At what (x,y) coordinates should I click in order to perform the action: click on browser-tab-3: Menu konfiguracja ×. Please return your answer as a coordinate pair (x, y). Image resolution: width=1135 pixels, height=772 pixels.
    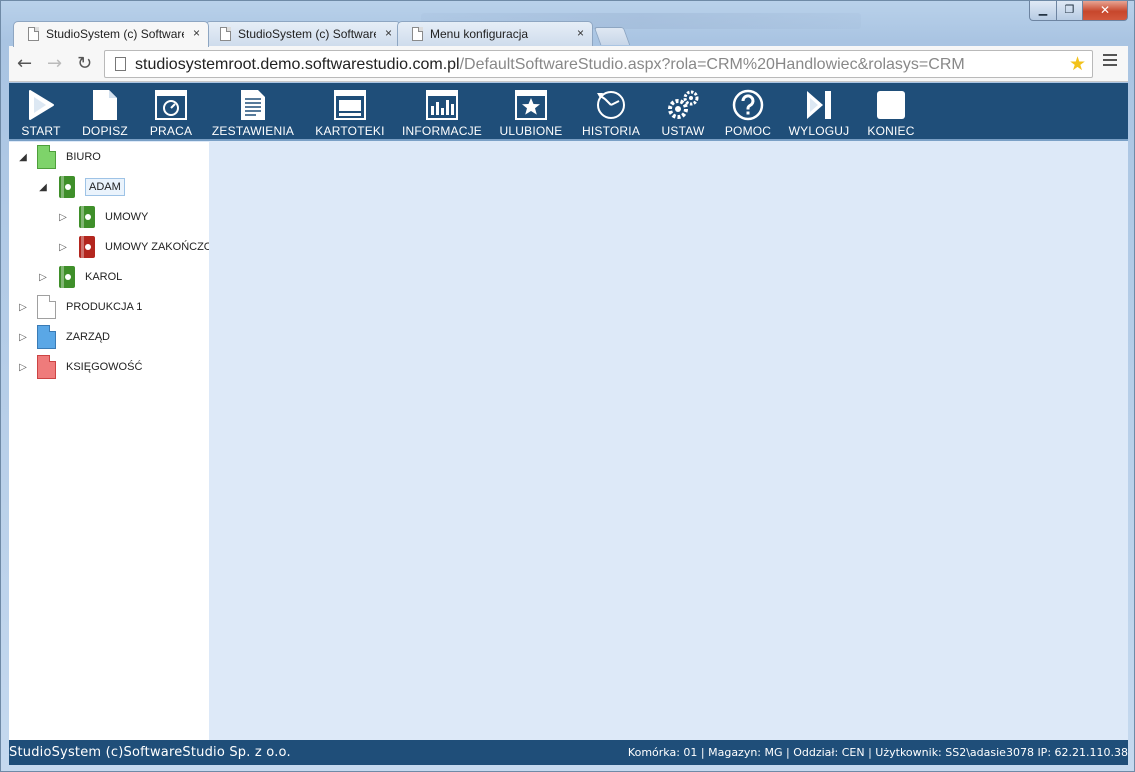
    Looking at the image, I should click on (495, 33).